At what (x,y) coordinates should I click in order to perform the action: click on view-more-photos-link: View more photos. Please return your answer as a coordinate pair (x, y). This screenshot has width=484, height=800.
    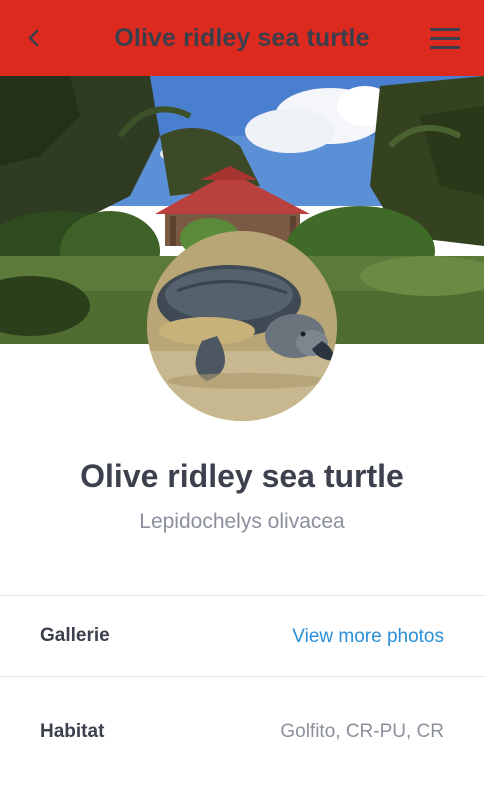
    Looking at the image, I should click on (368, 637).